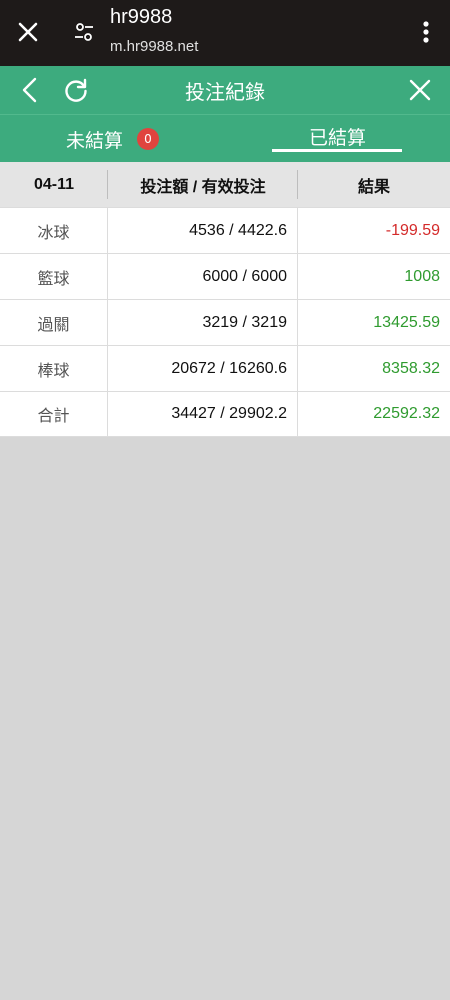  What do you see at coordinates (54, 414) in the screenshot?
I see `total-label-cell: 合計` at bounding box center [54, 414].